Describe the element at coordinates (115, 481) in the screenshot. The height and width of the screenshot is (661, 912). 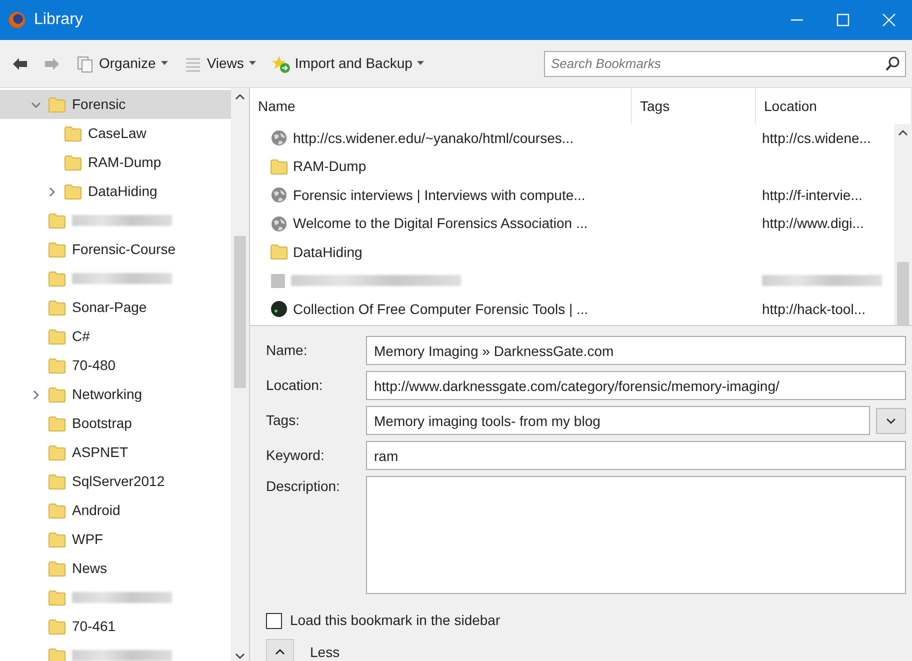
I see `tree-item: SqlServer2012` at that location.